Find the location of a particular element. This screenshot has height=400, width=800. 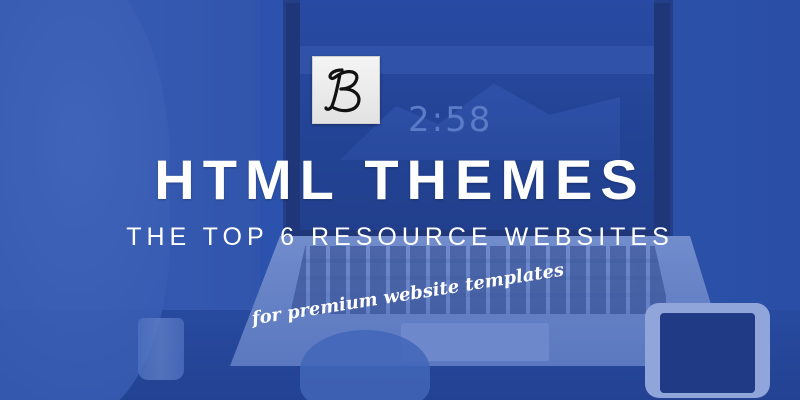

brand-logo is located at coordinates (346, 90).